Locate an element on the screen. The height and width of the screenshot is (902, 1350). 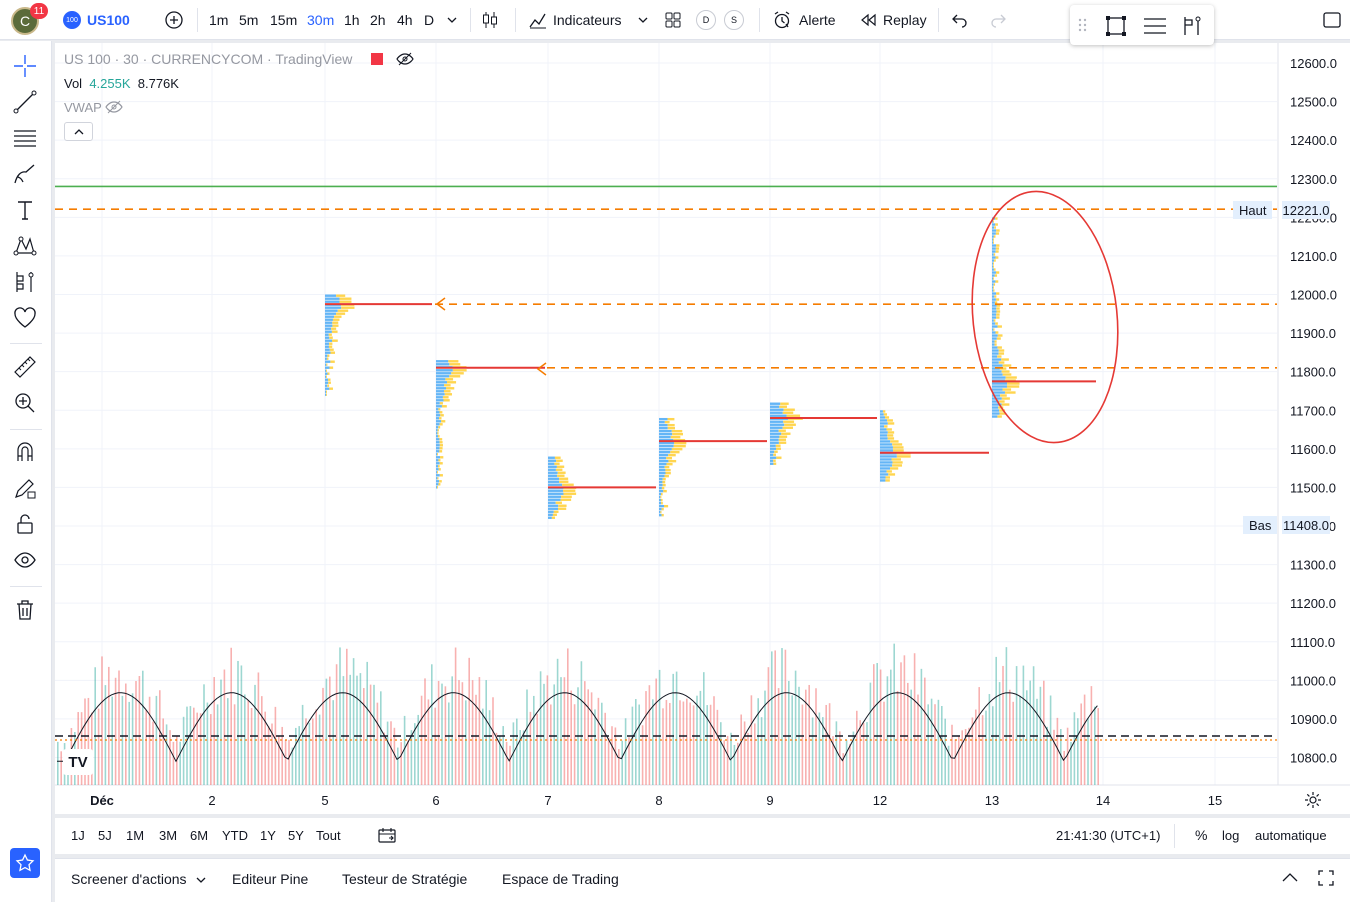
rectangle-tool-icon is located at coordinates (1116, 26).